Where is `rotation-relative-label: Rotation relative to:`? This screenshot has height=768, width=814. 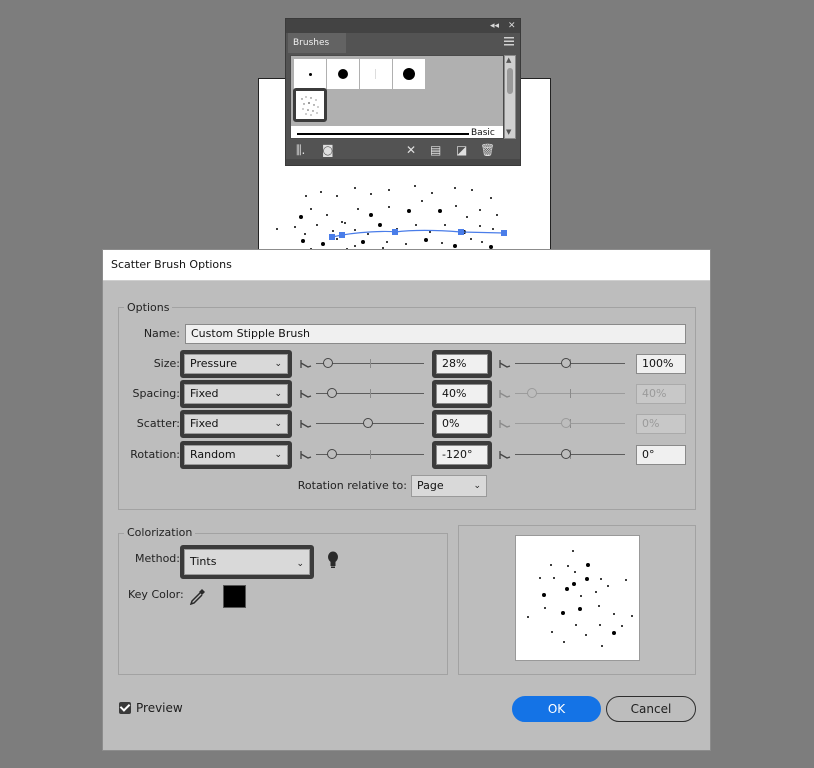 rotation-relative-label: Rotation relative to: is located at coordinates (352, 485).